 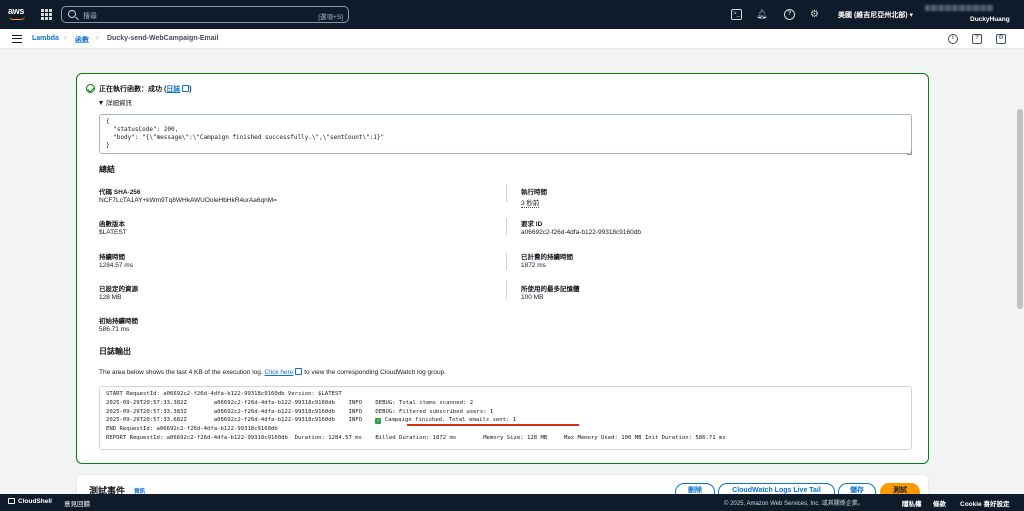 I want to click on search-shortcut: [選項+S], so click(x=330, y=17).